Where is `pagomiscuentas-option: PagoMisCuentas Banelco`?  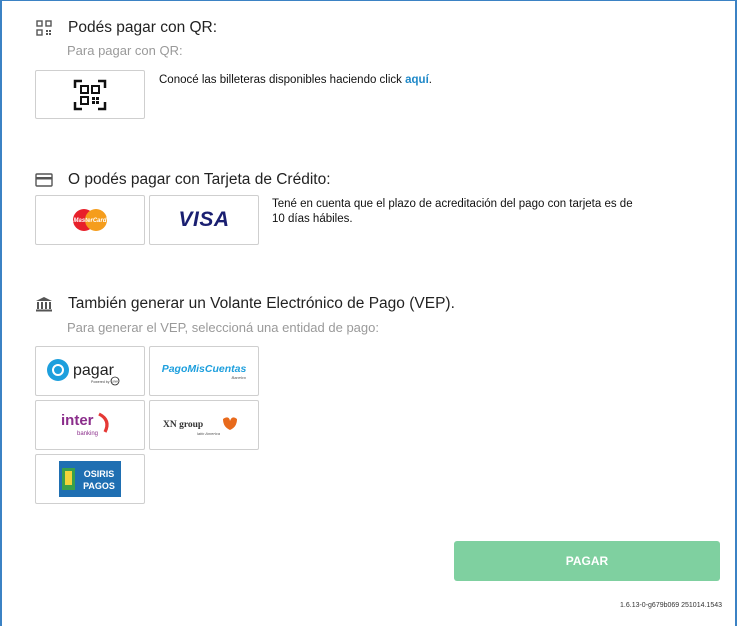 pagomiscuentas-option: PagoMisCuentas Banelco is located at coordinates (204, 371).